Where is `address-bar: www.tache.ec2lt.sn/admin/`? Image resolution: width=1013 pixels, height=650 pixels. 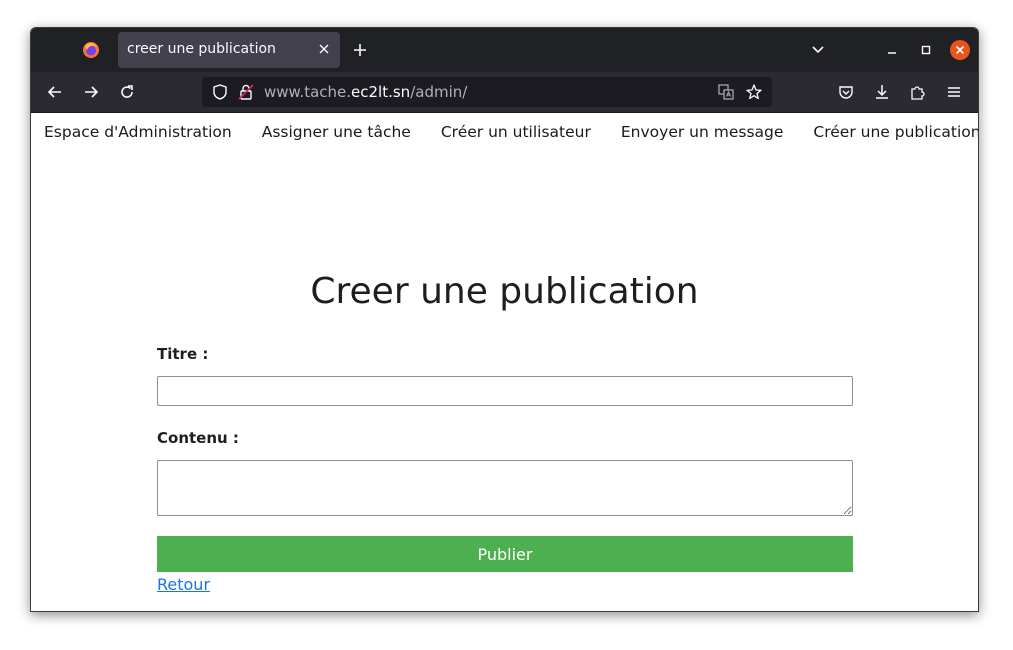
address-bar: www.tache.ec2lt.sn/admin/ is located at coordinates (487, 92).